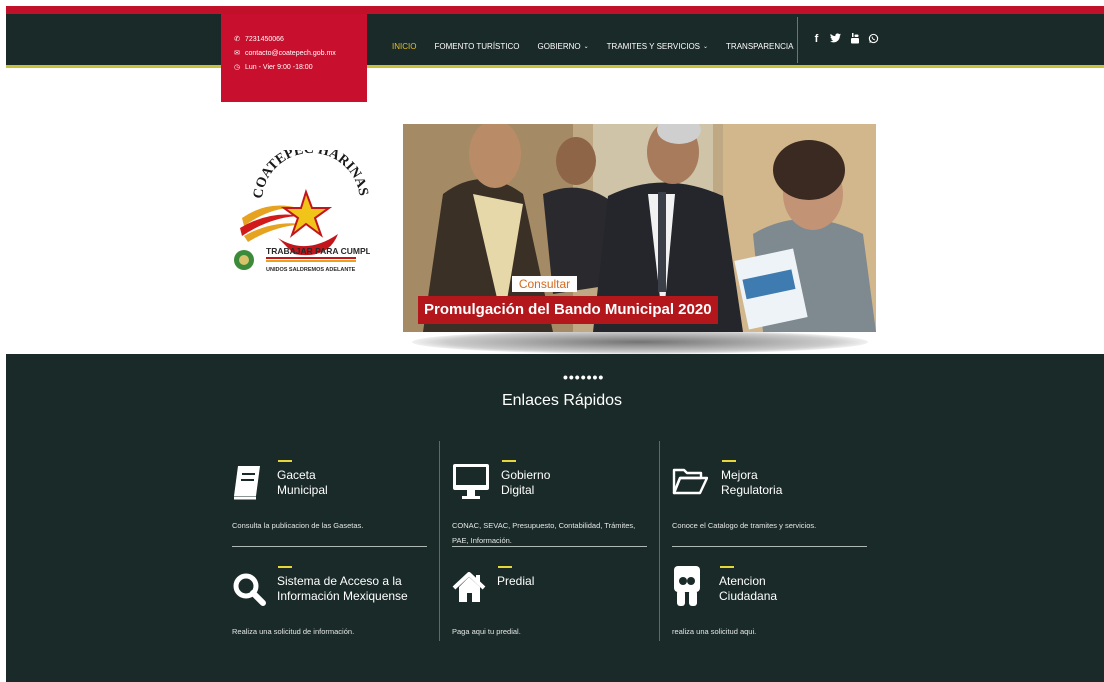 This screenshot has height=682, width=1104. What do you see at coordinates (290, 53) in the screenshot?
I see `contact-email-text: contacto@coatepech.gob.mx` at bounding box center [290, 53].